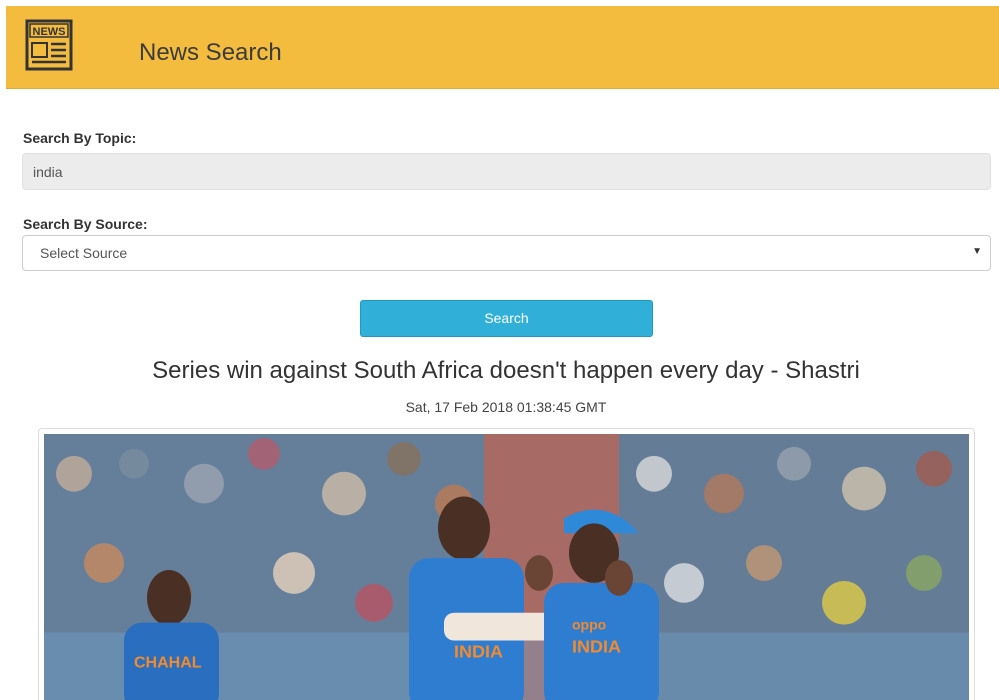 This screenshot has height=700, width=999. I want to click on jersey-text-1: CHAHAL, so click(168, 662).